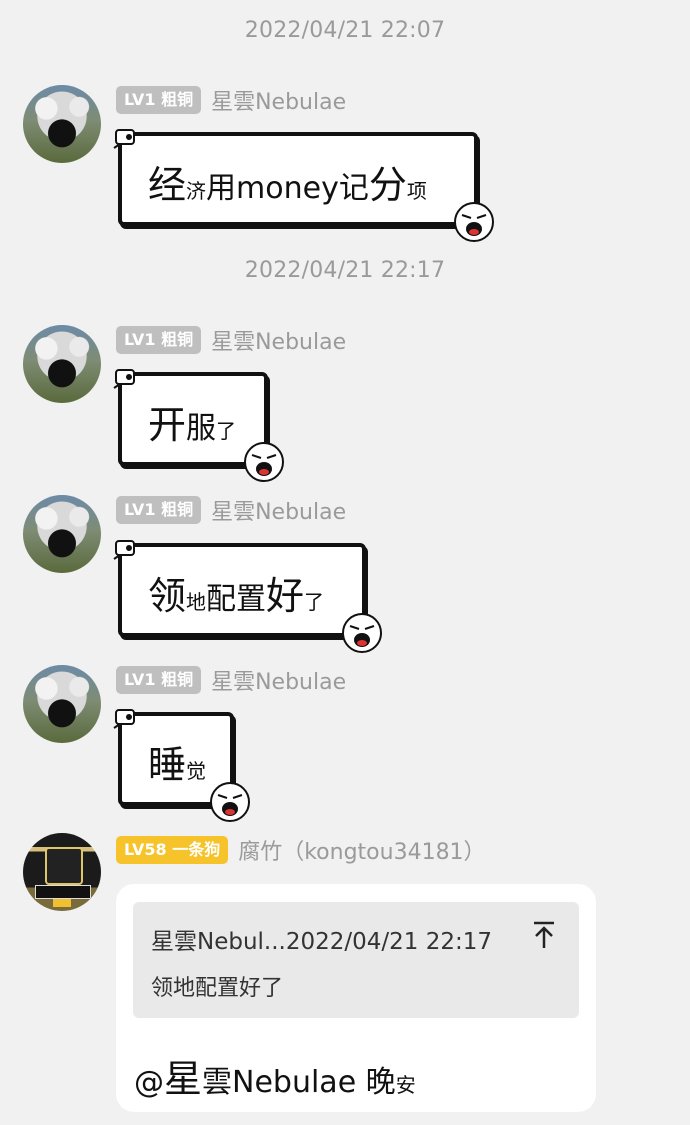 Image resolution: width=690 pixels, height=1125 pixels. Describe the element at coordinates (167, 596) in the screenshot. I see `message-text-segment: 领` at that location.